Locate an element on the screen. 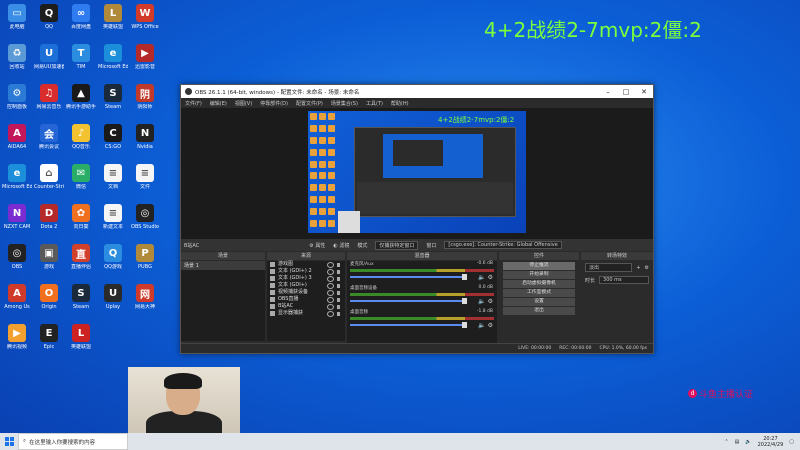 This screenshot has width=800, height=450. desktop-icon: 会腾讯会议 is located at coordinates (49, 137).